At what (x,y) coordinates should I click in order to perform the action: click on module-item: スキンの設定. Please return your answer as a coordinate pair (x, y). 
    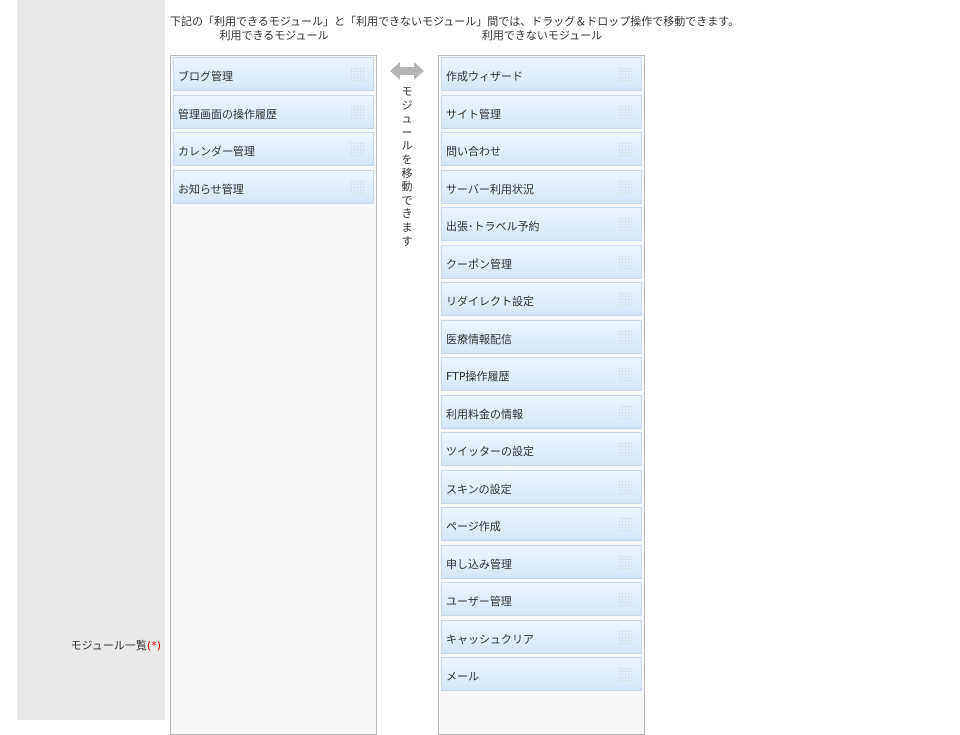
    Looking at the image, I should click on (541, 486).